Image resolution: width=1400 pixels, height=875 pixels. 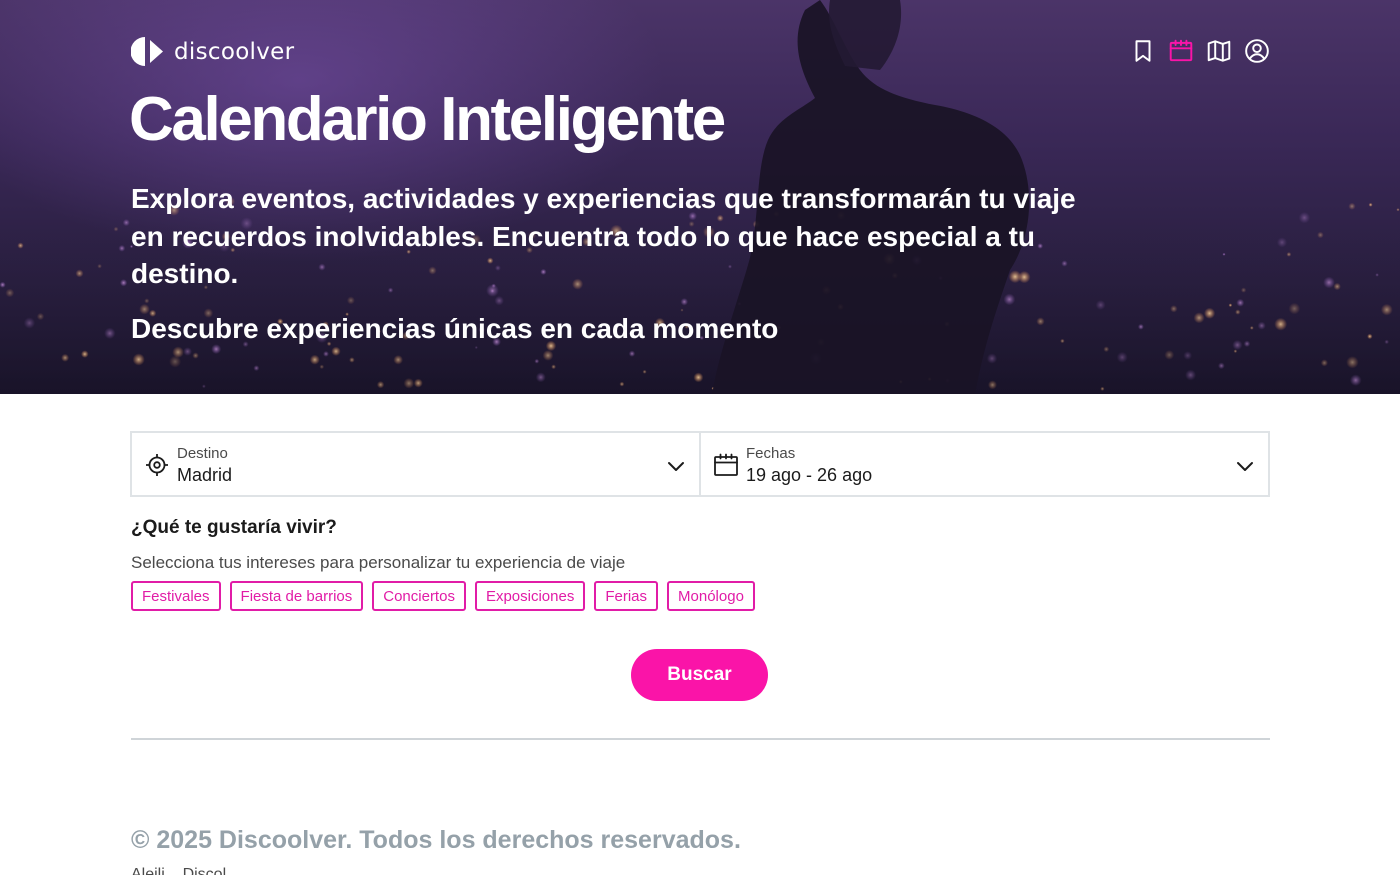 I want to click on dates-value: 19 ago - 26 ago, so click(x=809, y=475).